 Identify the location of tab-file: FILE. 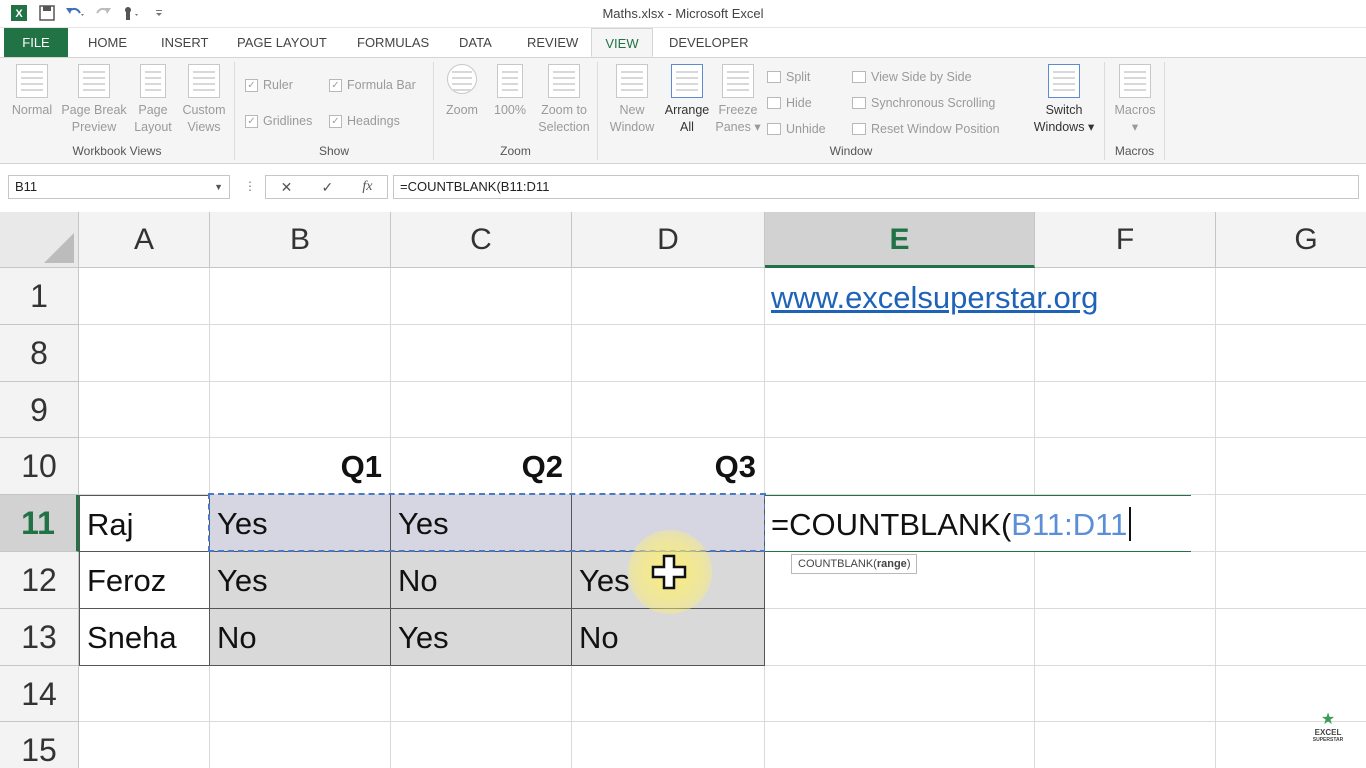
(36, 42).